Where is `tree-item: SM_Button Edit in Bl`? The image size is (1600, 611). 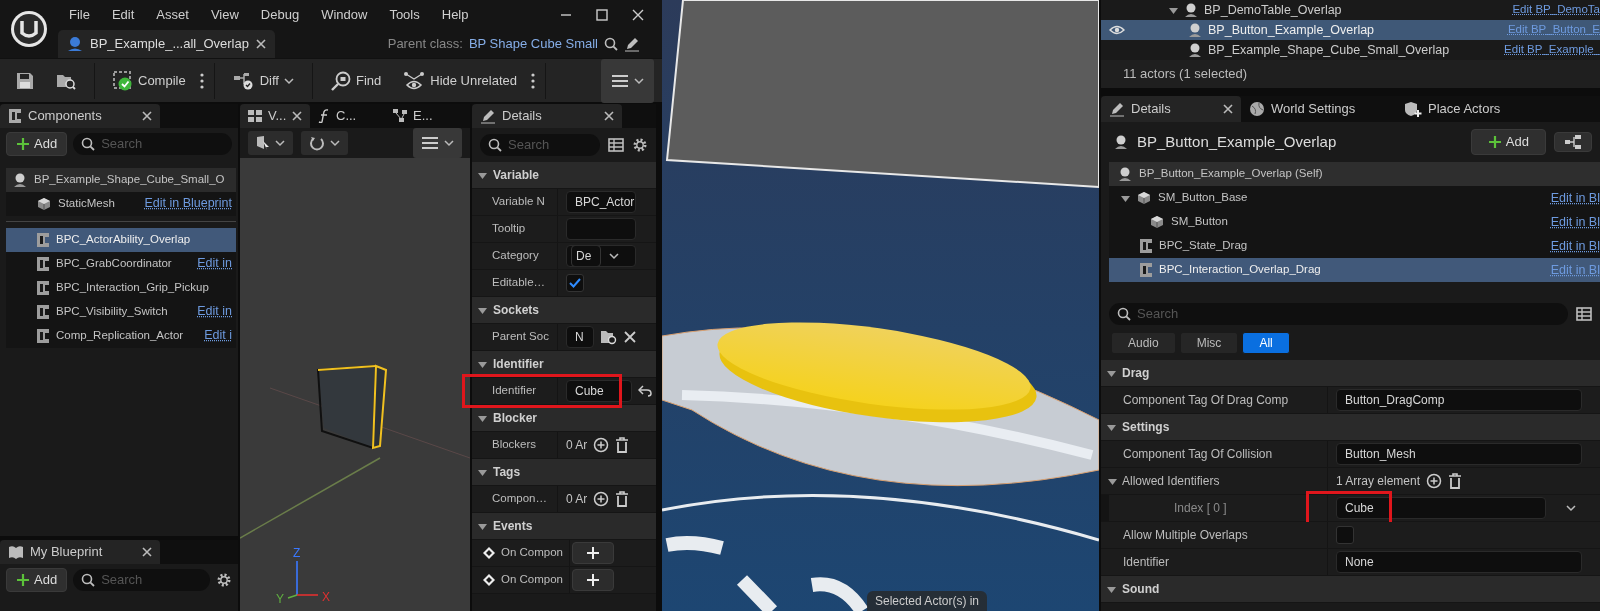 tree-item: SM_Button Edit in Bl is located at coordinates (1354, 222).